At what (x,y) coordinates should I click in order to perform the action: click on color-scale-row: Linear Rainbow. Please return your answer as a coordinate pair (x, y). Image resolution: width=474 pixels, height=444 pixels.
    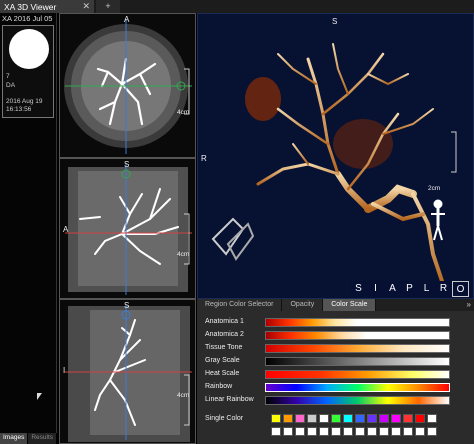
    Looking at the image, I should click on (336, 400).